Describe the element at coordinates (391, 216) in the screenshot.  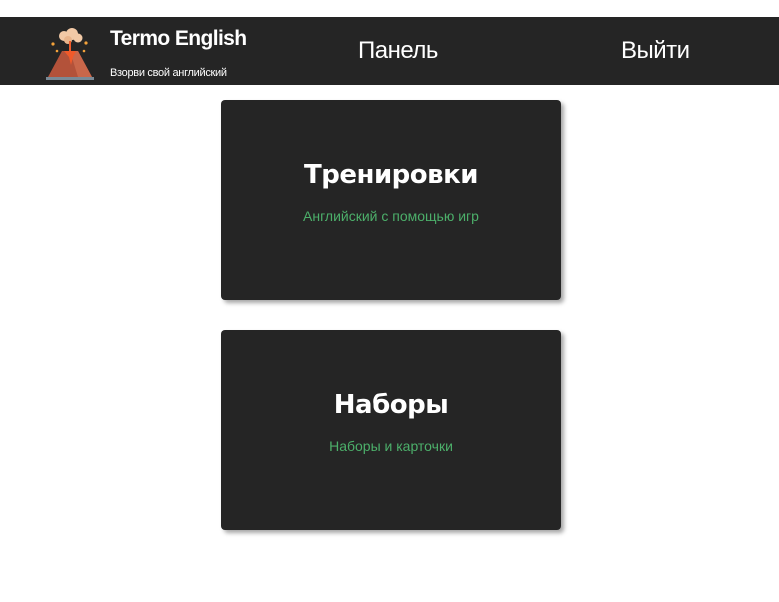
I see `card-subtitle: Английский с помощью игр` at that location.